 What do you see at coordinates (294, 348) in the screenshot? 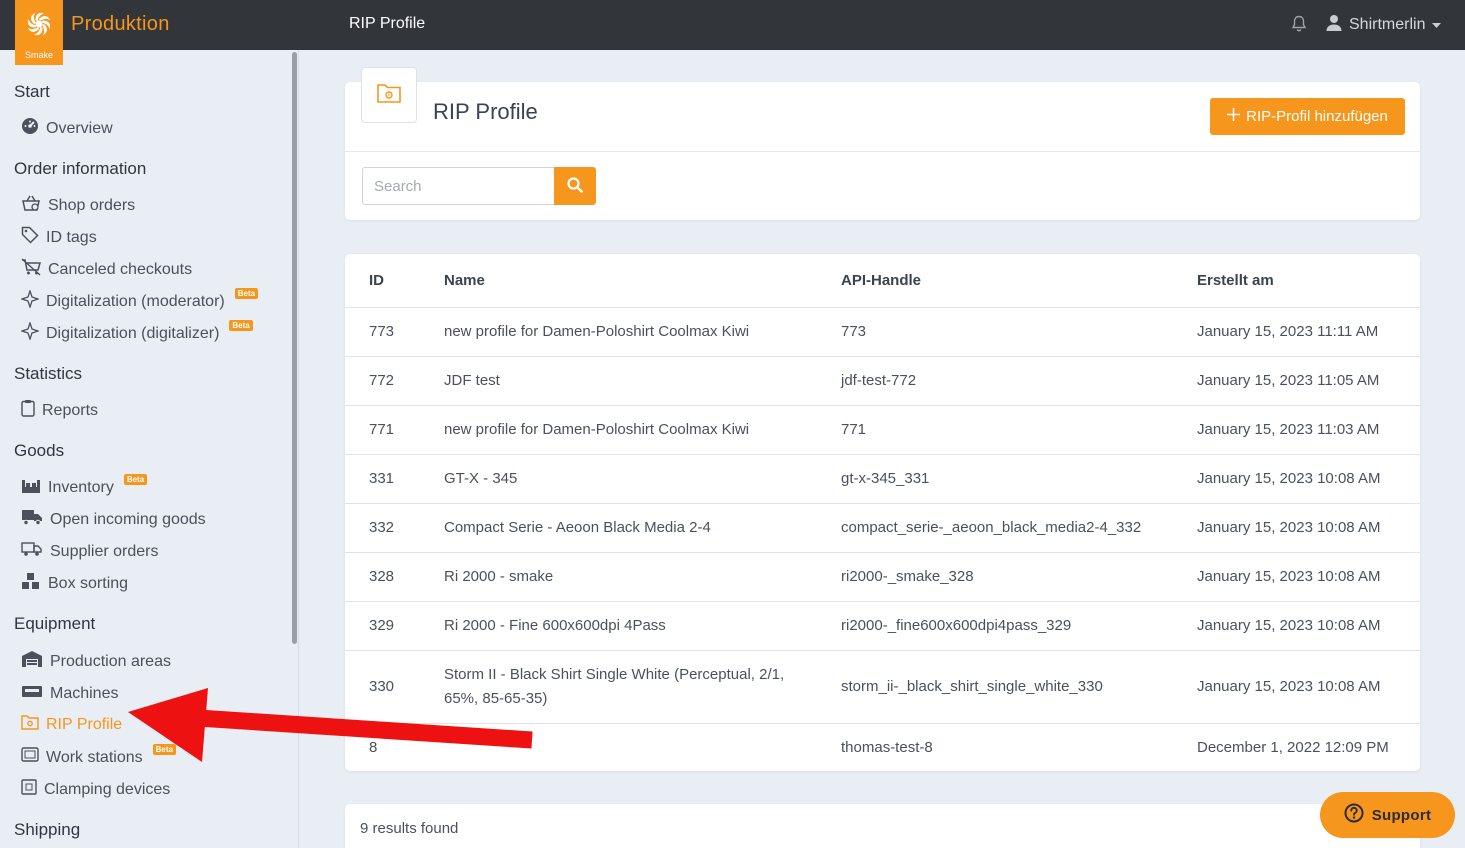
I see `sidebar-scrollbar` at bounding box center [294, 348].